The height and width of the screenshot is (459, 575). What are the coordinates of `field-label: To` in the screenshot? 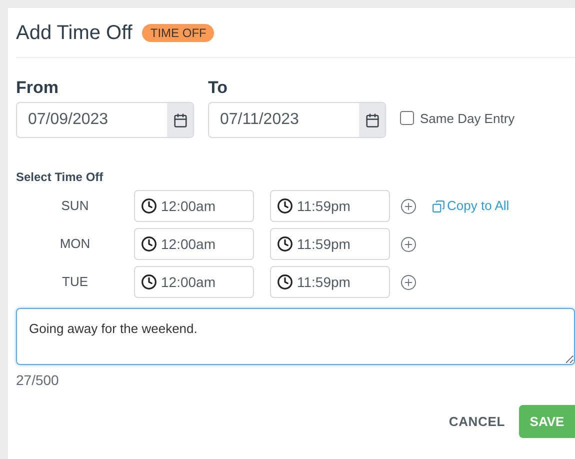 It's located at (218, 87).